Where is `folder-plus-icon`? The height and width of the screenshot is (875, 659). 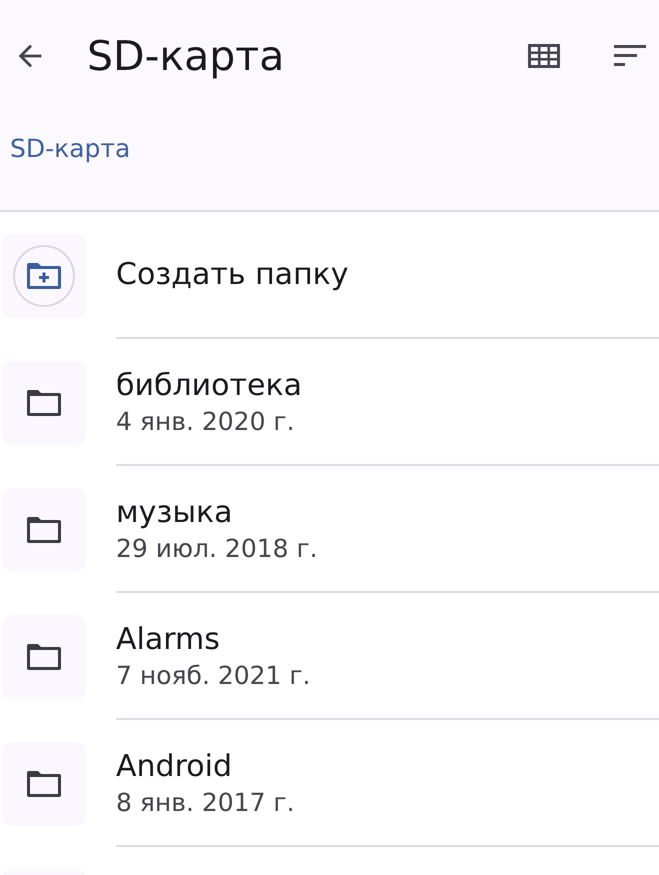
folder-plus-icon is located at coordinates (44, 276).